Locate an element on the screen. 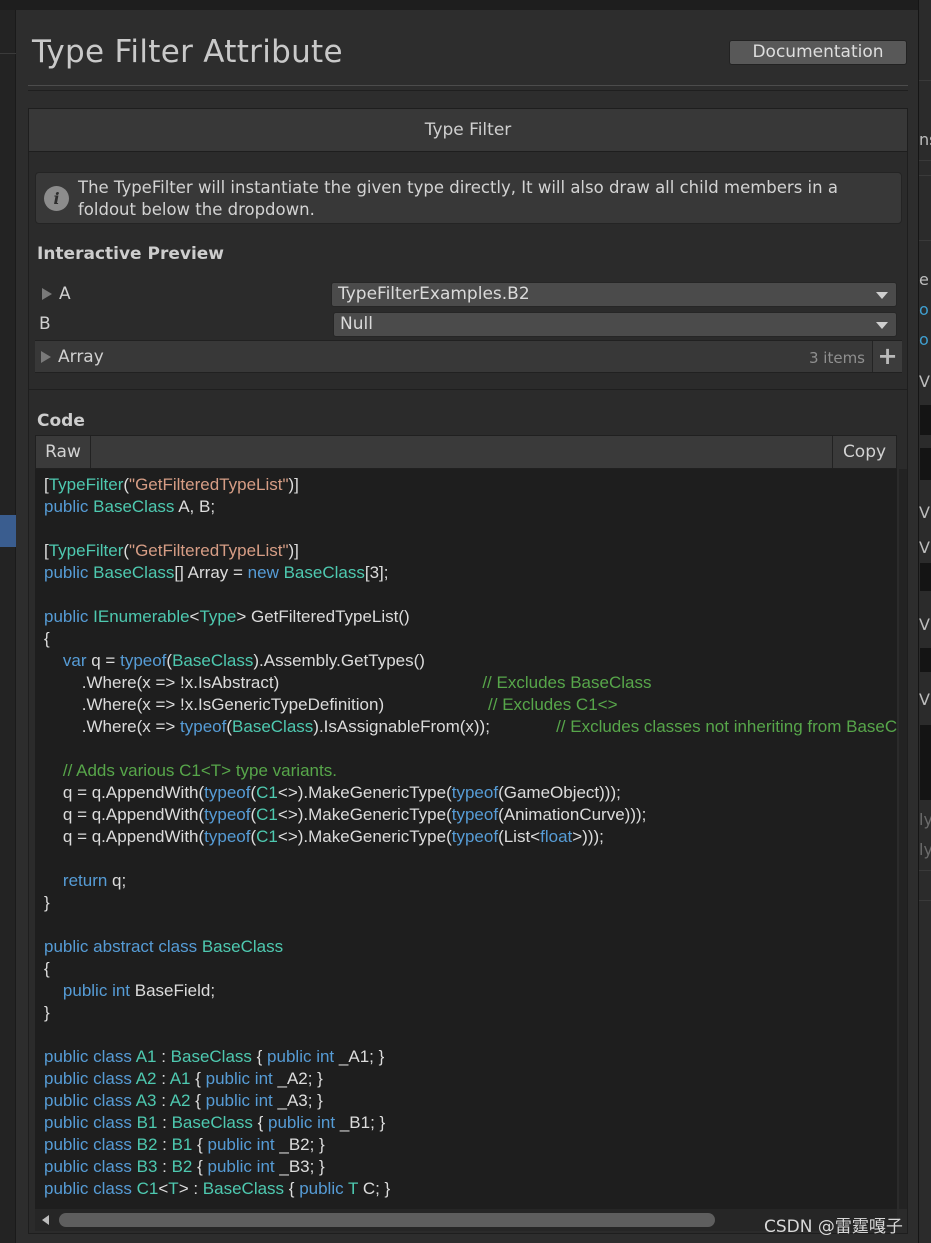 The height and width of the screenshot is (1243, 931). field-a-foldout: A is located at coordinates (56, 294).